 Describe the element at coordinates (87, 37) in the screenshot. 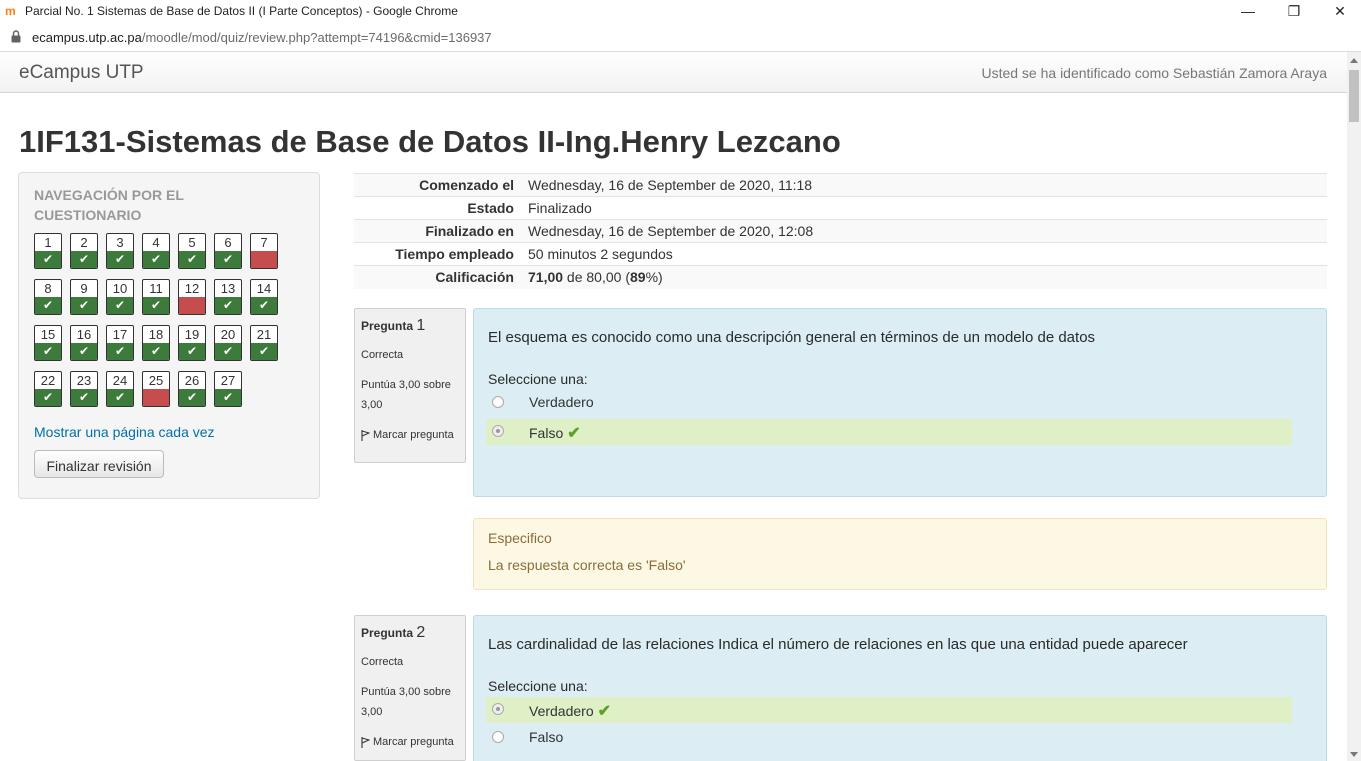

I see `url-host: ecampus.utp.ac.pa` at that location.